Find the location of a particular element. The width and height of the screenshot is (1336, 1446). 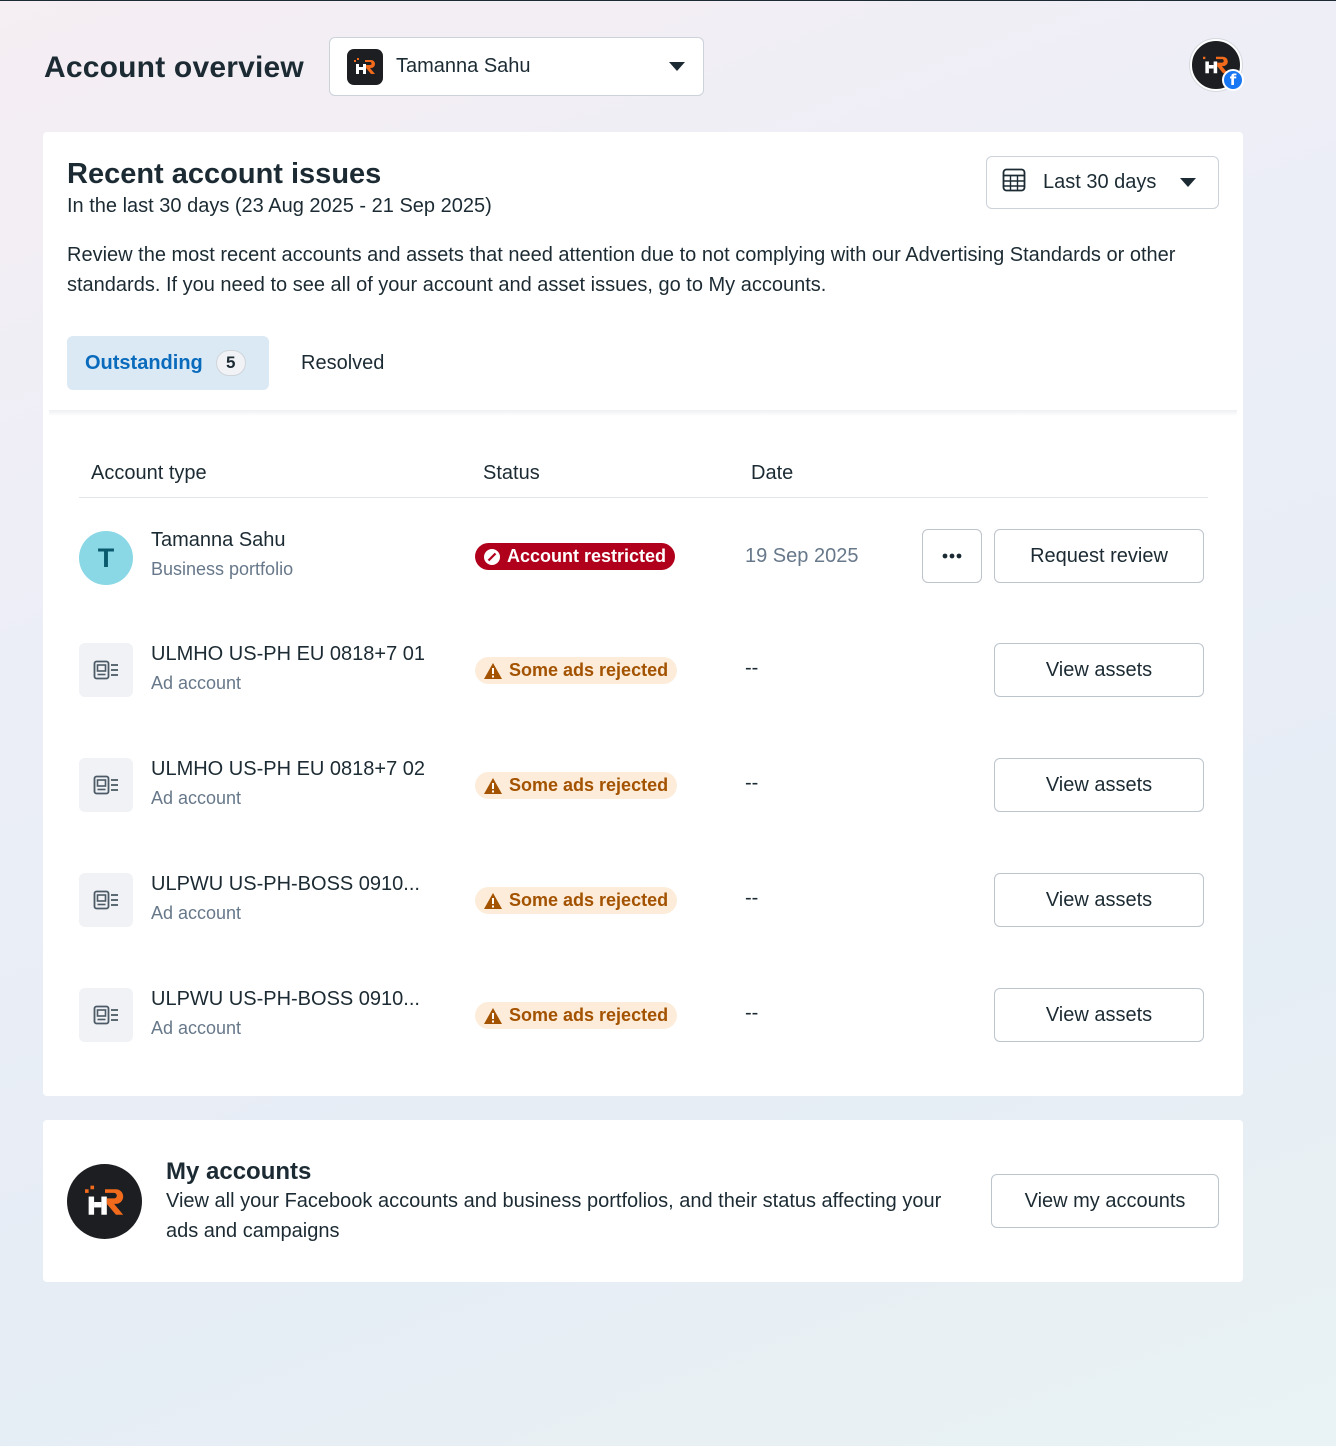

restricted-icon is located at coordinates (492, 557).